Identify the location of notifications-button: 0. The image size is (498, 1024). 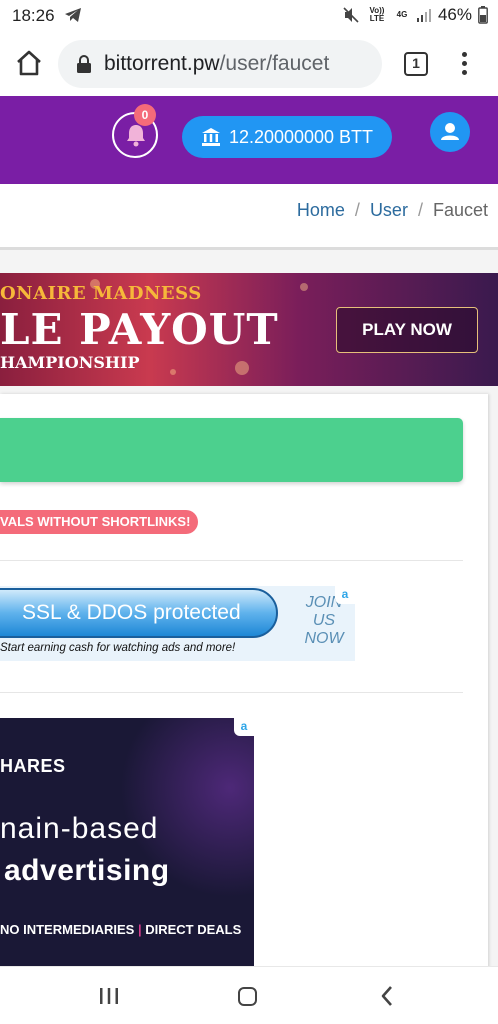
(135, 131).